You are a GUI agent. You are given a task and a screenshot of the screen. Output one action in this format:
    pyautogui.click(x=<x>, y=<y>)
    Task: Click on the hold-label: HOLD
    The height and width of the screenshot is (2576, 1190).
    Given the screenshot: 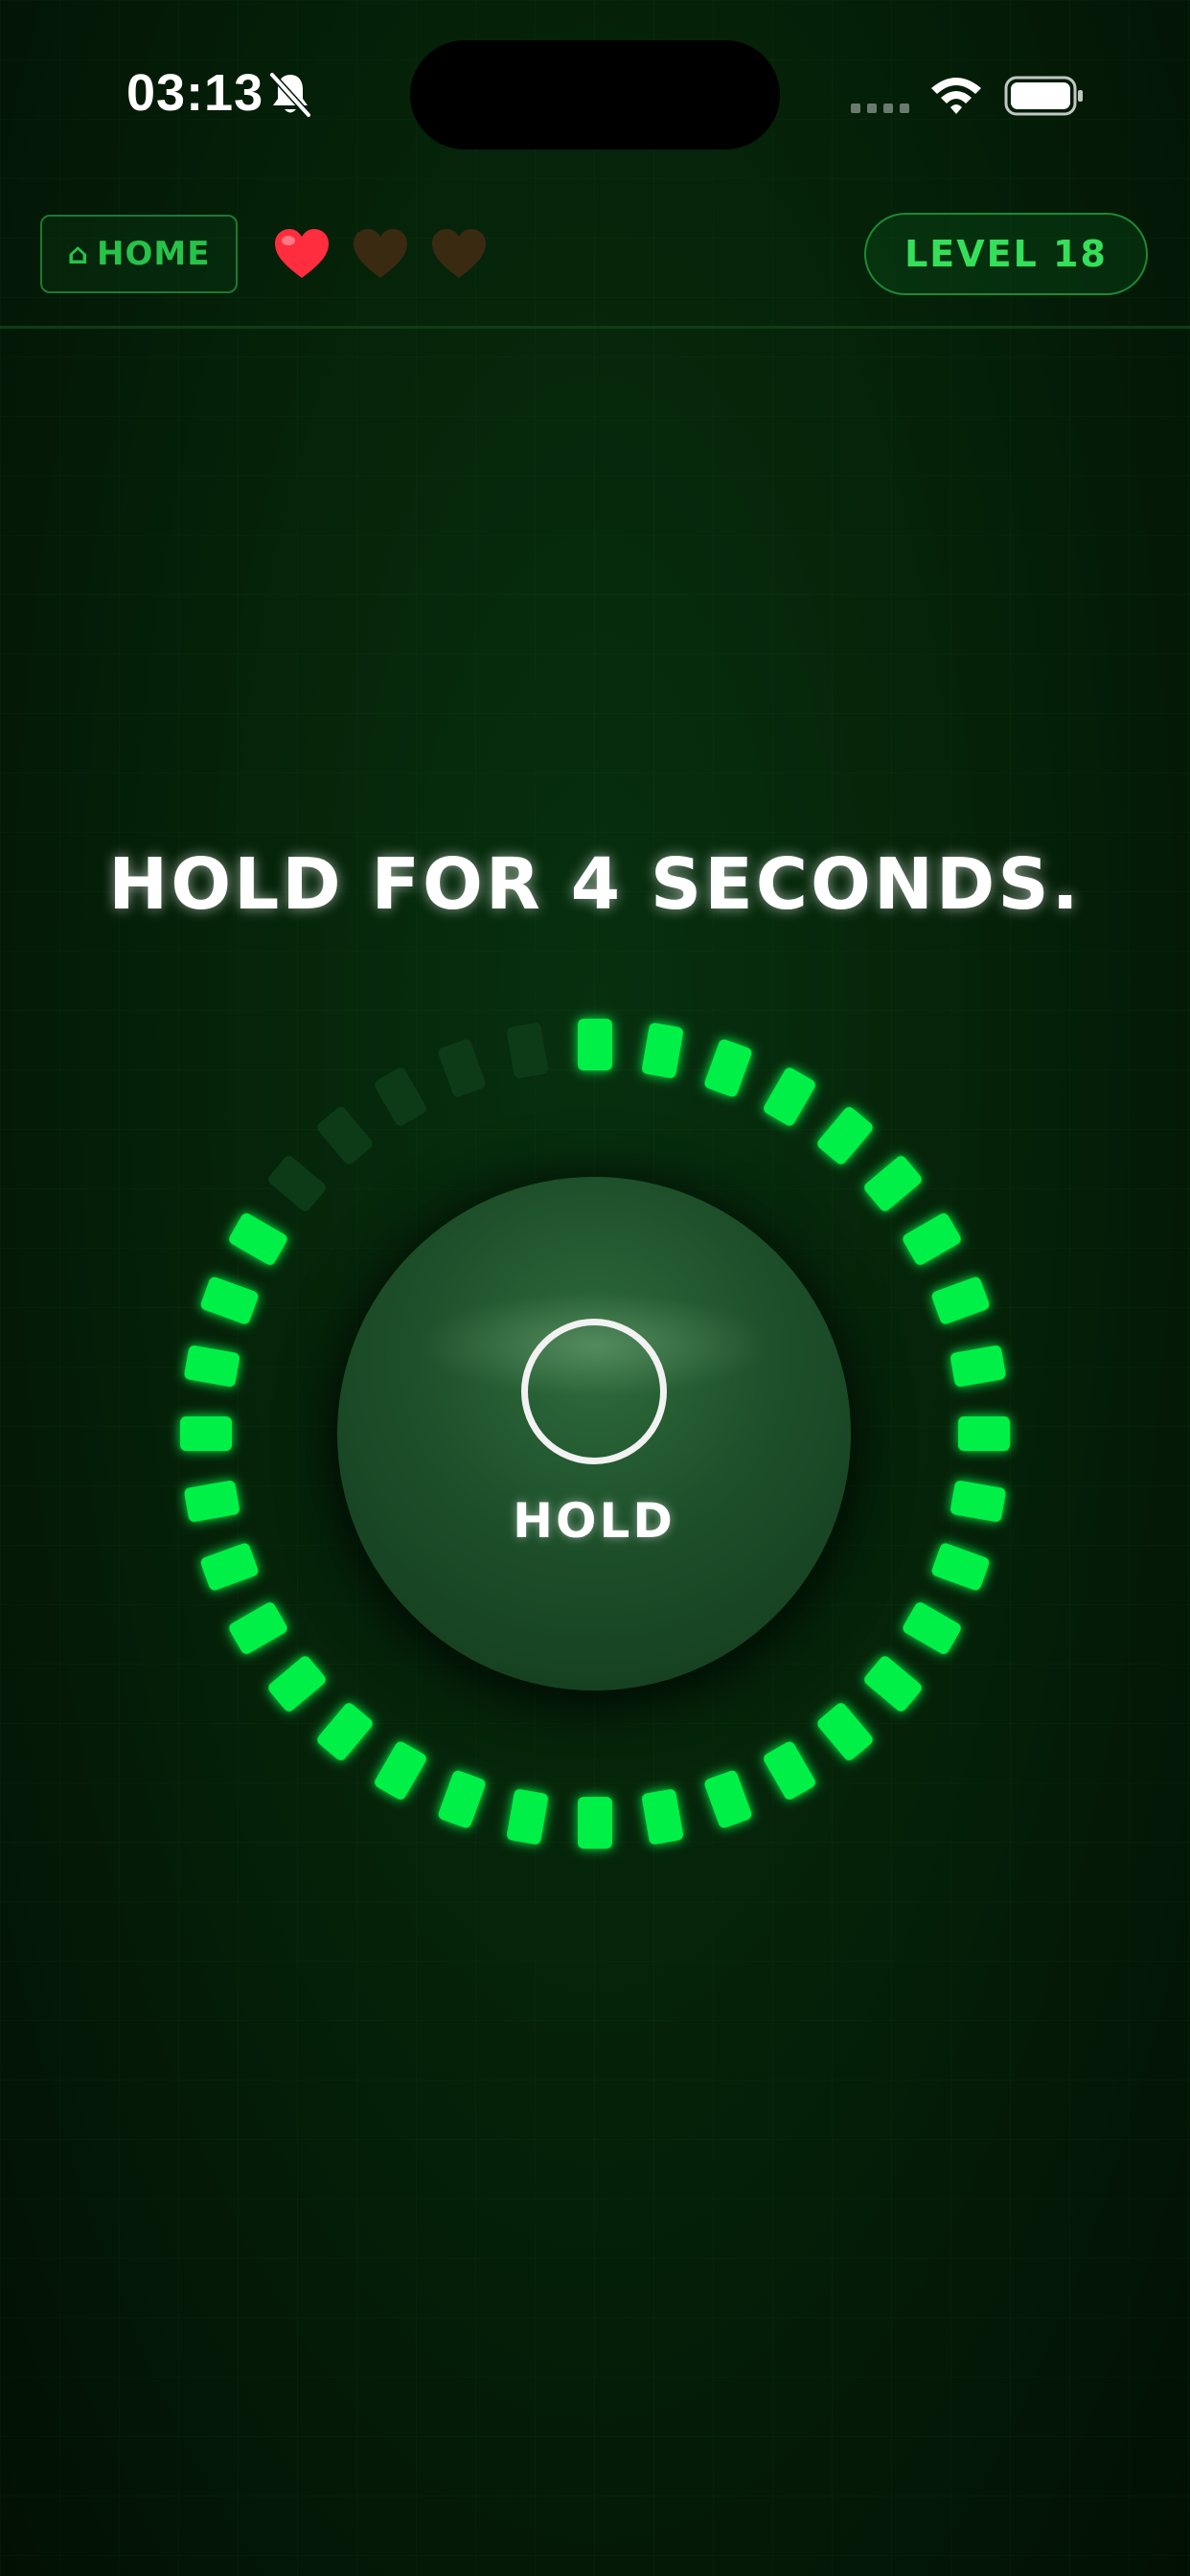 What is the action you would take?
    pyautogui.click(x=594, y=1521)
    